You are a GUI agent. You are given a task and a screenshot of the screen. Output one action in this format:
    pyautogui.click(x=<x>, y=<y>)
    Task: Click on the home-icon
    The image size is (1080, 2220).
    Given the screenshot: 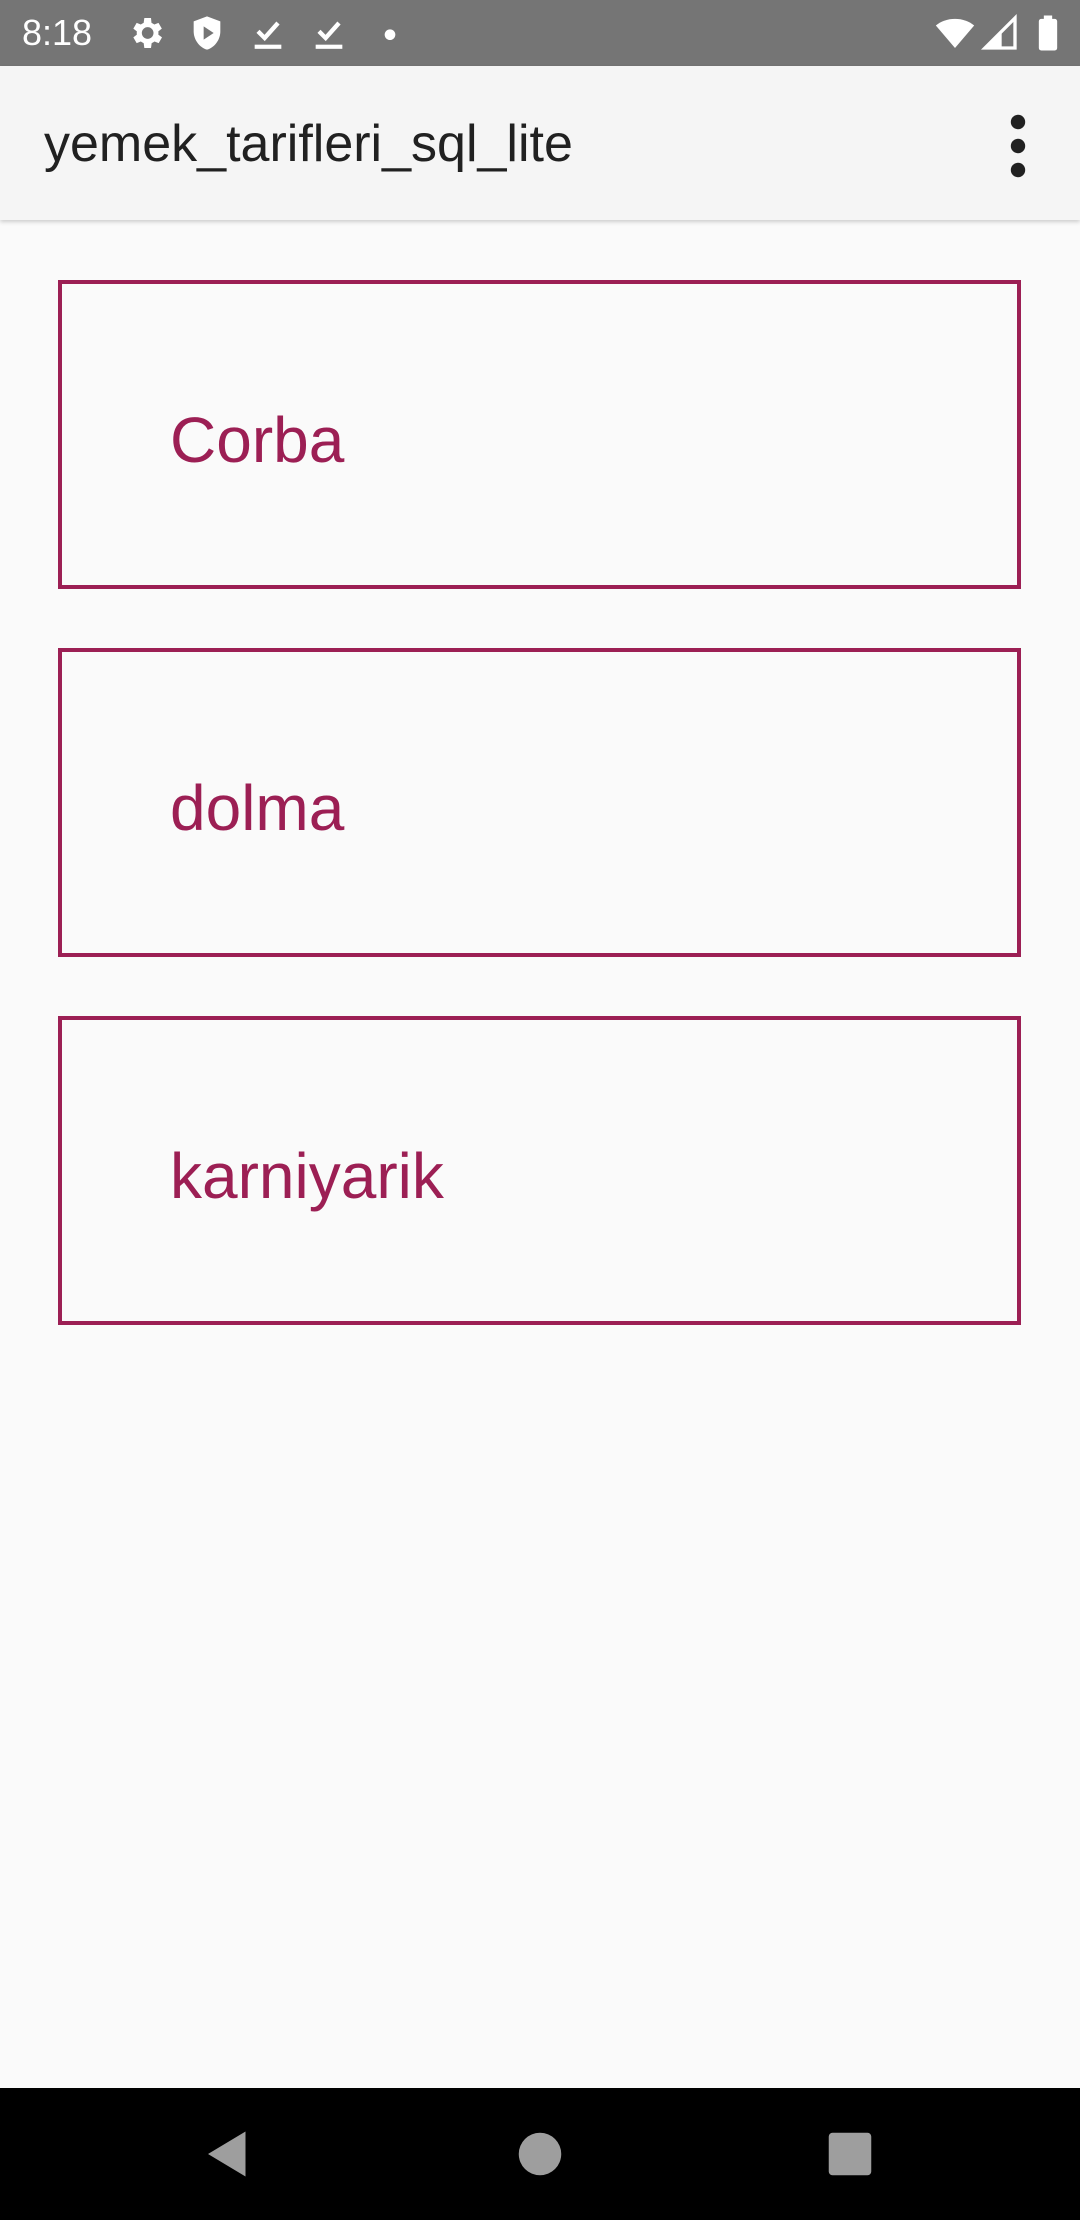 What is the action you would take?
    pyautogui.click(x=540, y=2154)
    